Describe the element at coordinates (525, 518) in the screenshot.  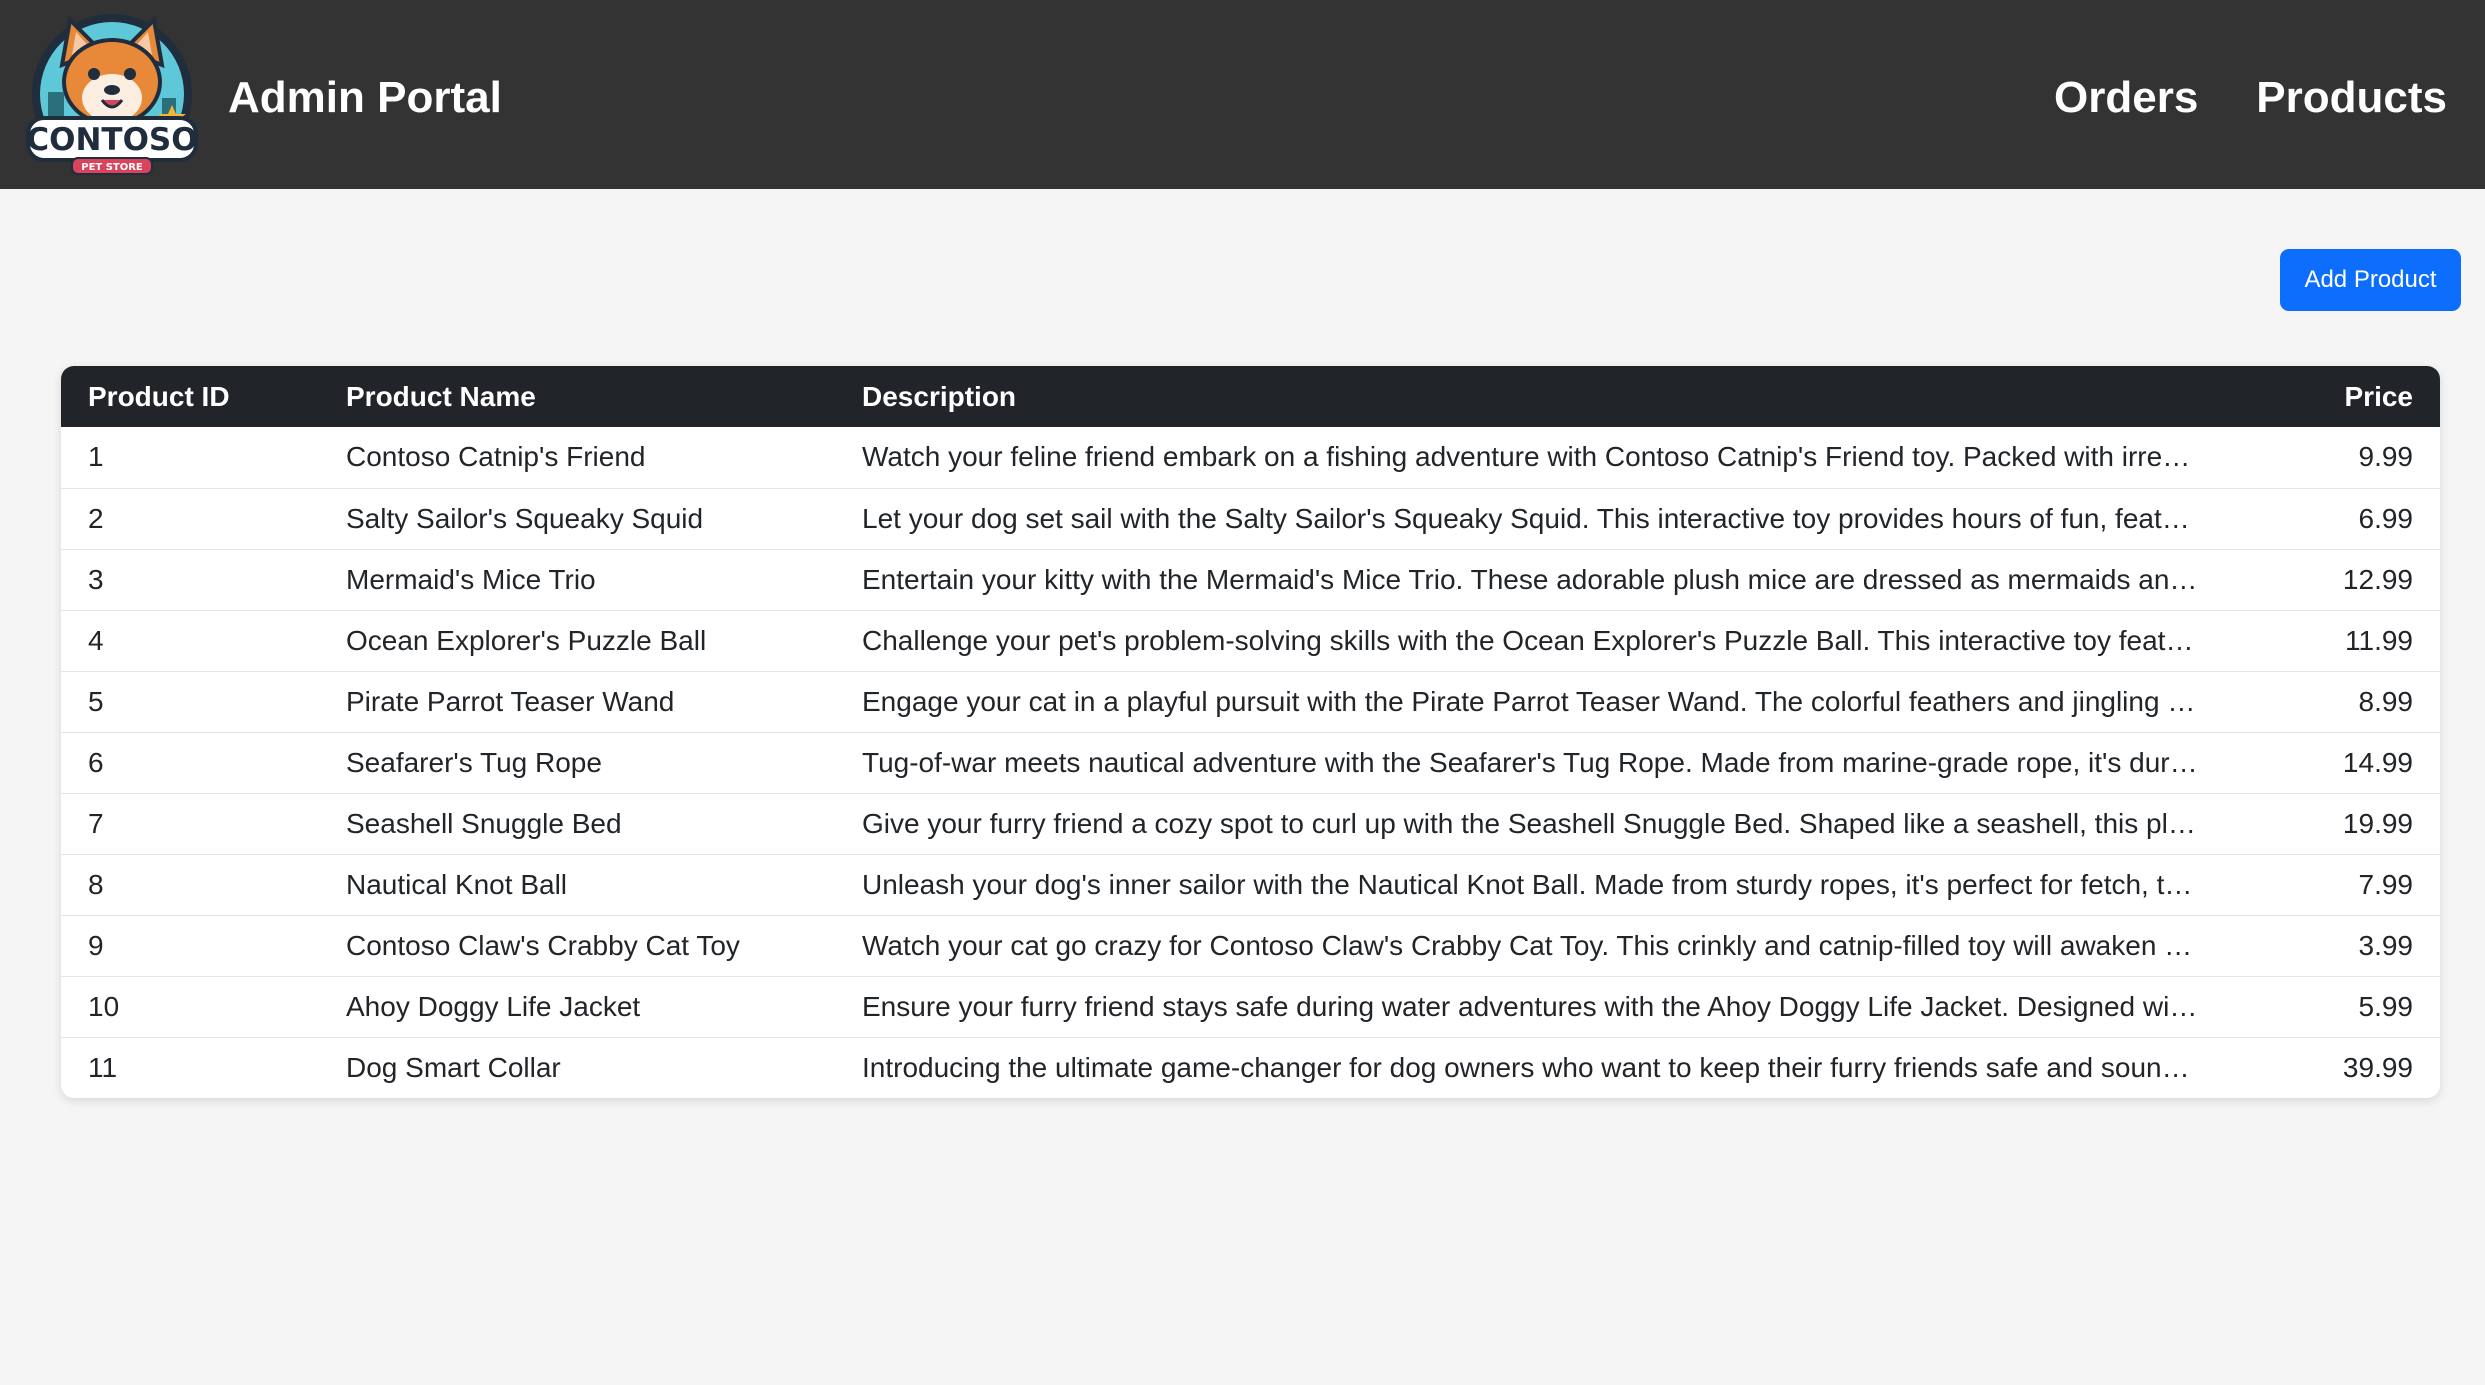
I see `cell-product-name: Salty Sailor's Squeaky Squid` at that location.